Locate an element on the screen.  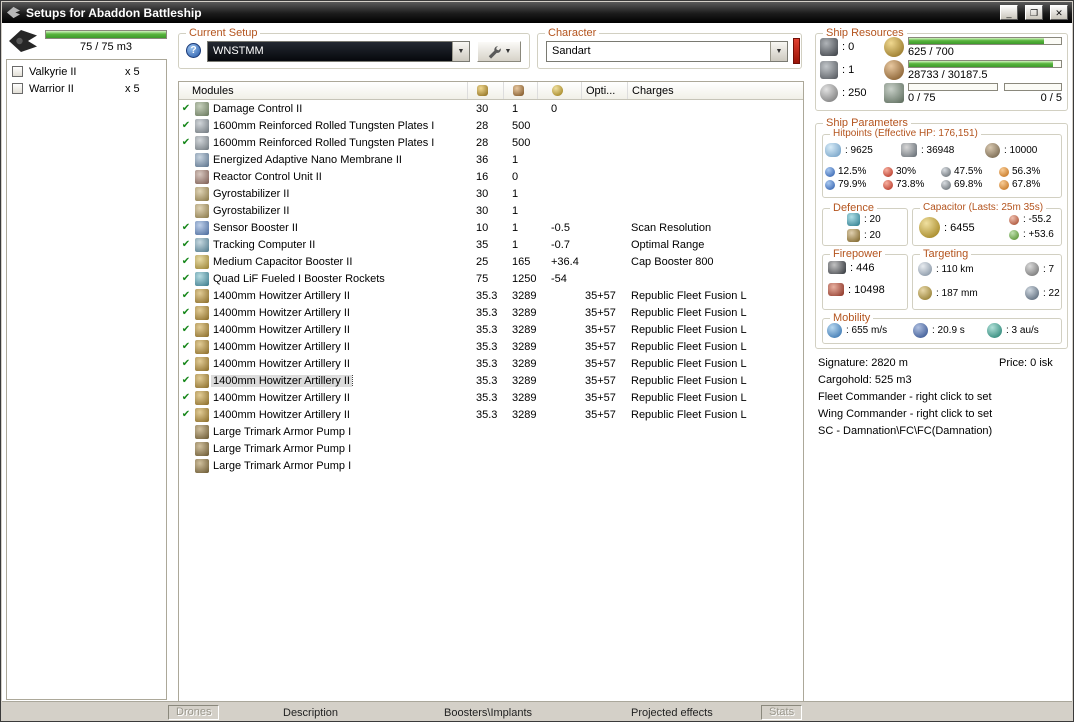
drone-list-item: Valkyrie II x 5 is located at coordinates (86, 71).